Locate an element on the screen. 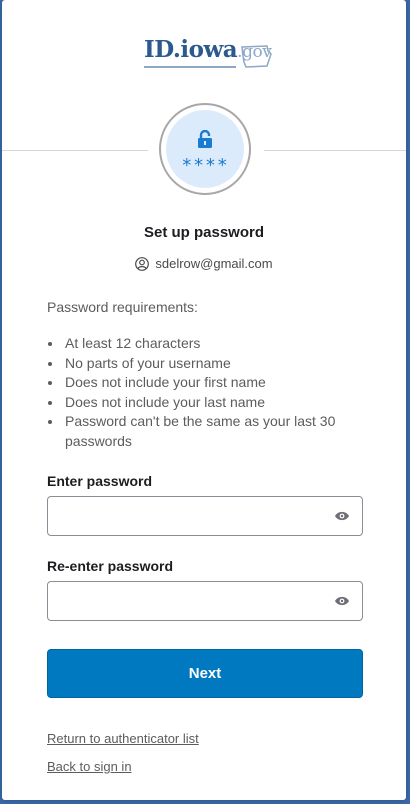 Image resolution: width=410 pixels, height=804 pixels. user-email: sdelrow@gmail.com is located at coordinates (214, 263).